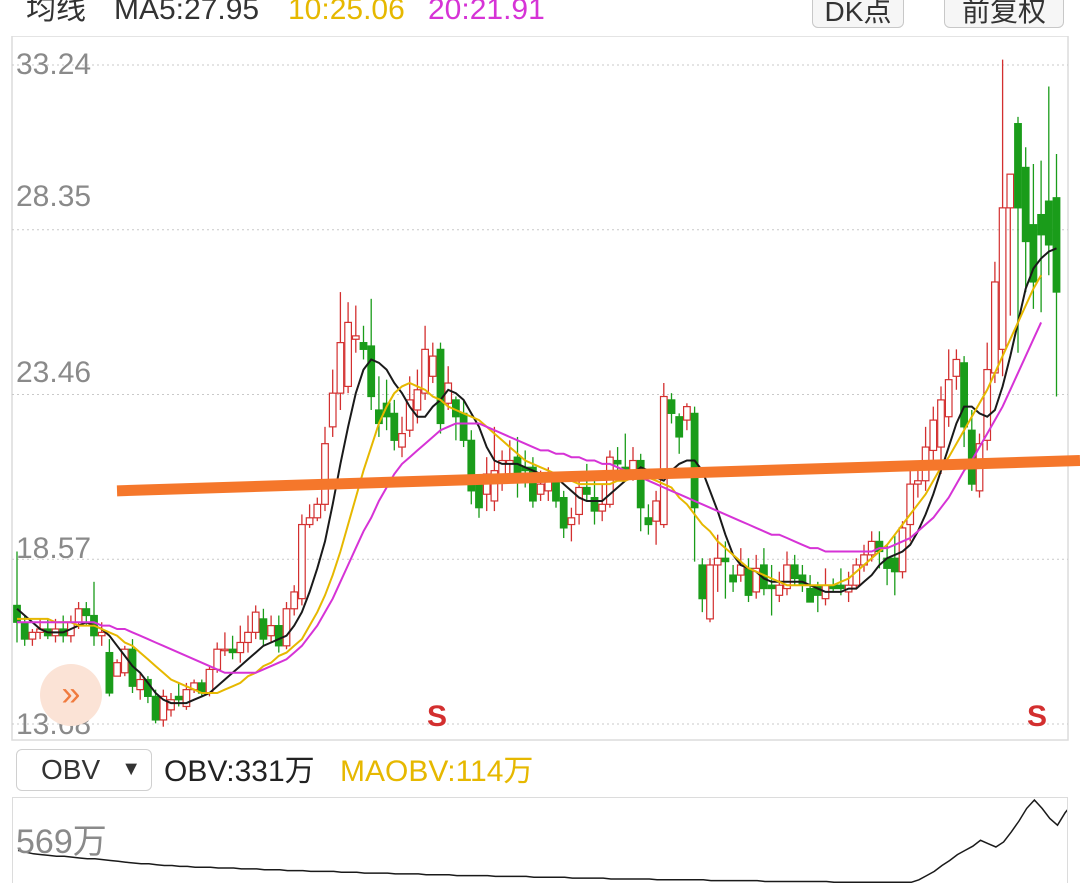 The width and height of the screenshot is (1080, 883). I want to click on maobv-value: MAOBV:114万, so click(437, 771).